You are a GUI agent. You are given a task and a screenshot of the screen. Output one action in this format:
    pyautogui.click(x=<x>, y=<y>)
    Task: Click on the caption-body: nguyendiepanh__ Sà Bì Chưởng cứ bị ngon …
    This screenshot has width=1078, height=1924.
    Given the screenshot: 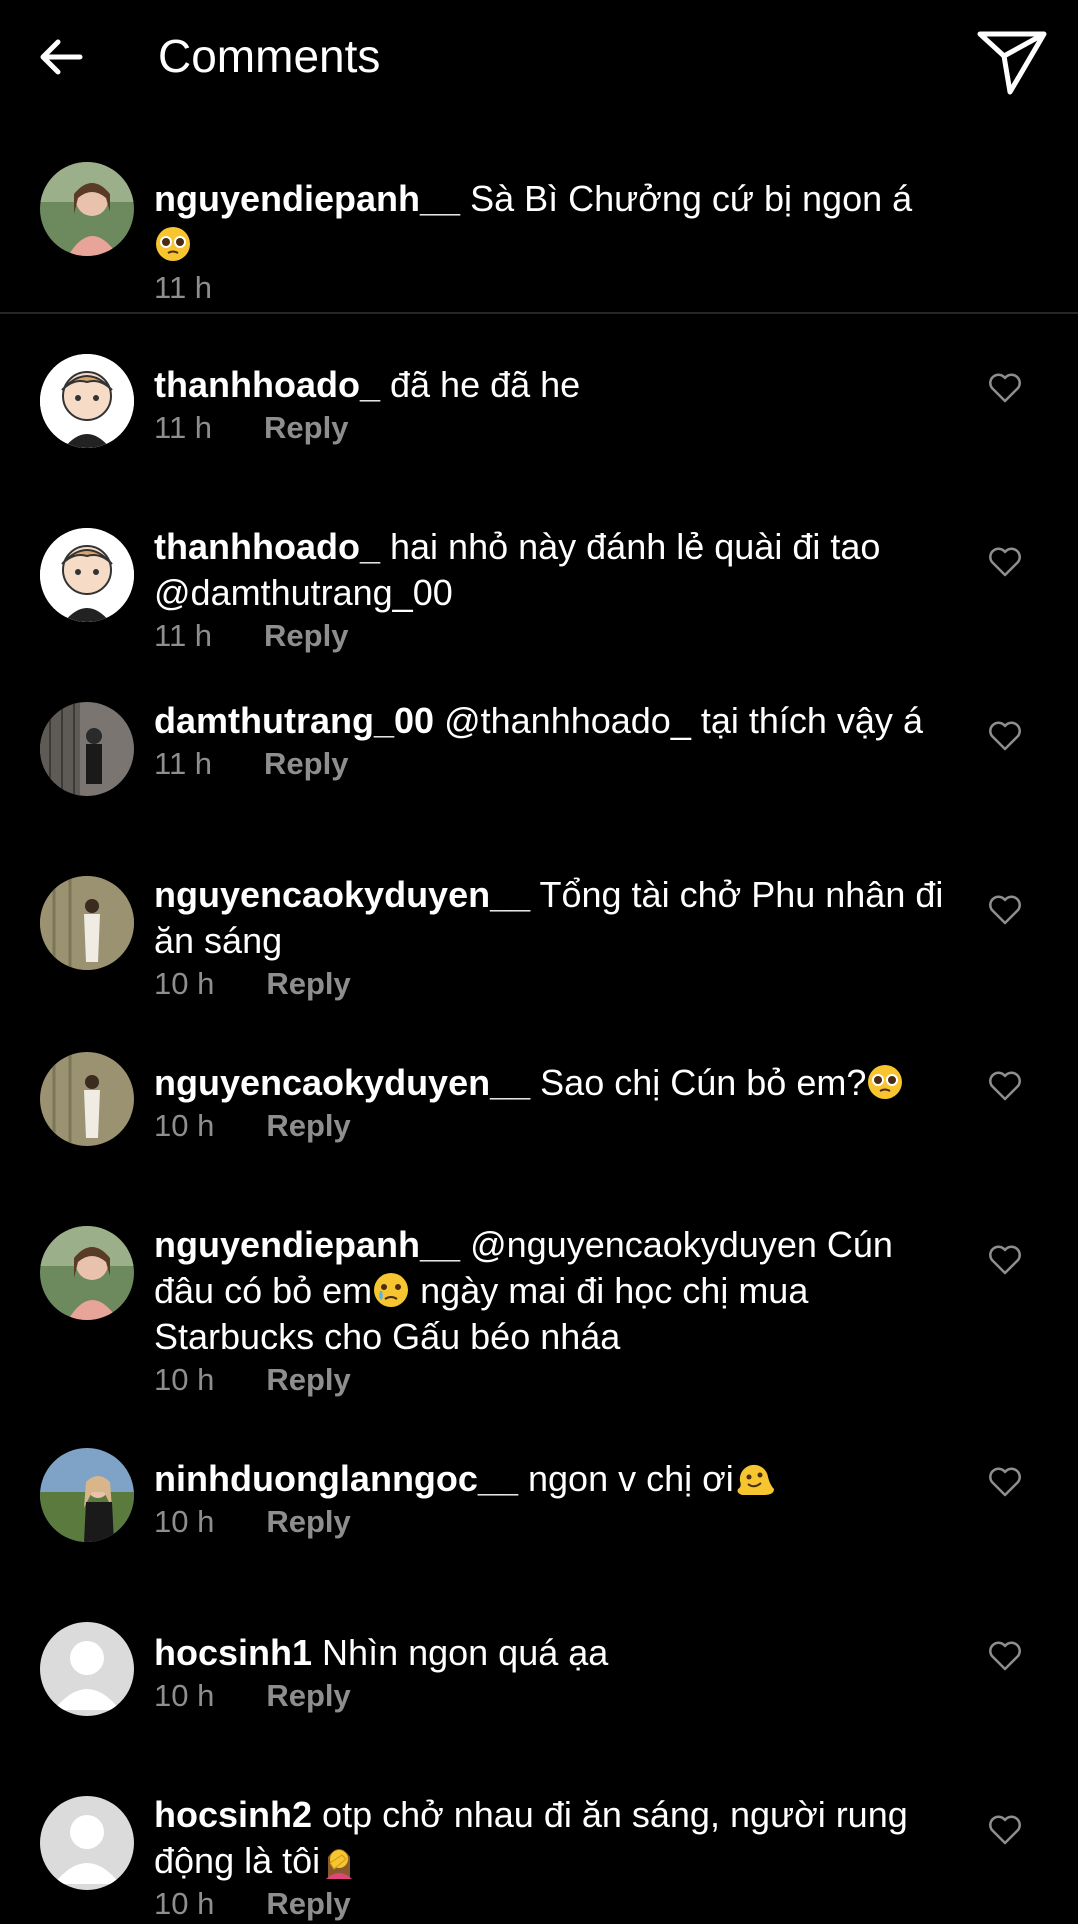 What is the action you would take?
    pyautogui.click(x=549, y=242)
    